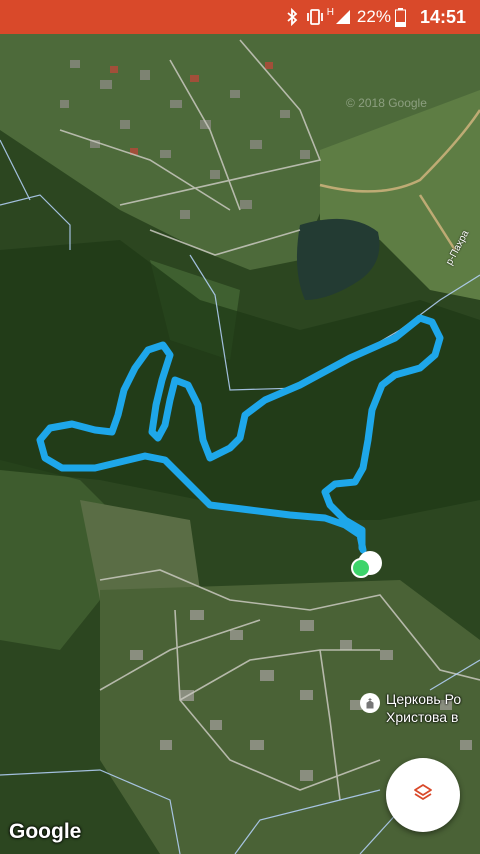  I want to click on layers-icon, so click(423, 795).